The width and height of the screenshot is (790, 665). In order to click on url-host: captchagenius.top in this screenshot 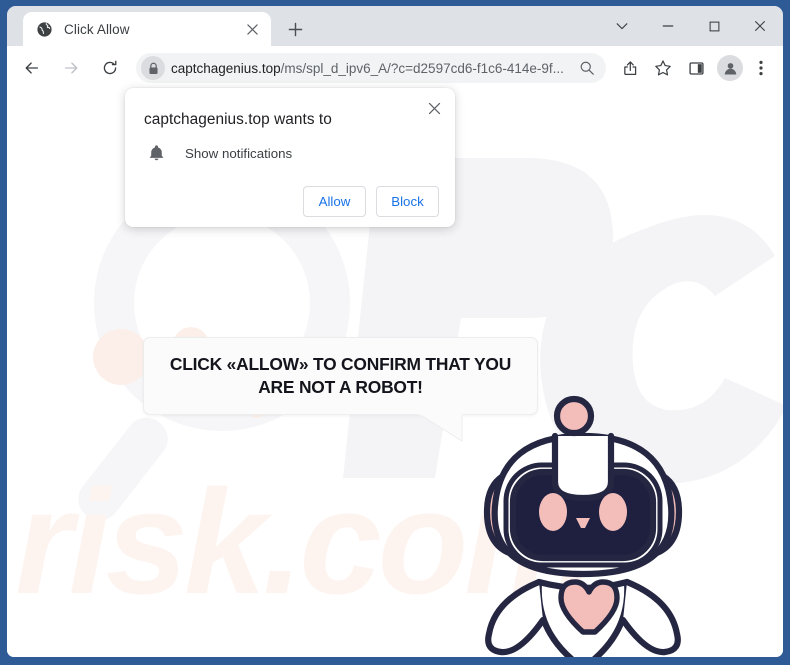, I will do `click(226, 68)`.